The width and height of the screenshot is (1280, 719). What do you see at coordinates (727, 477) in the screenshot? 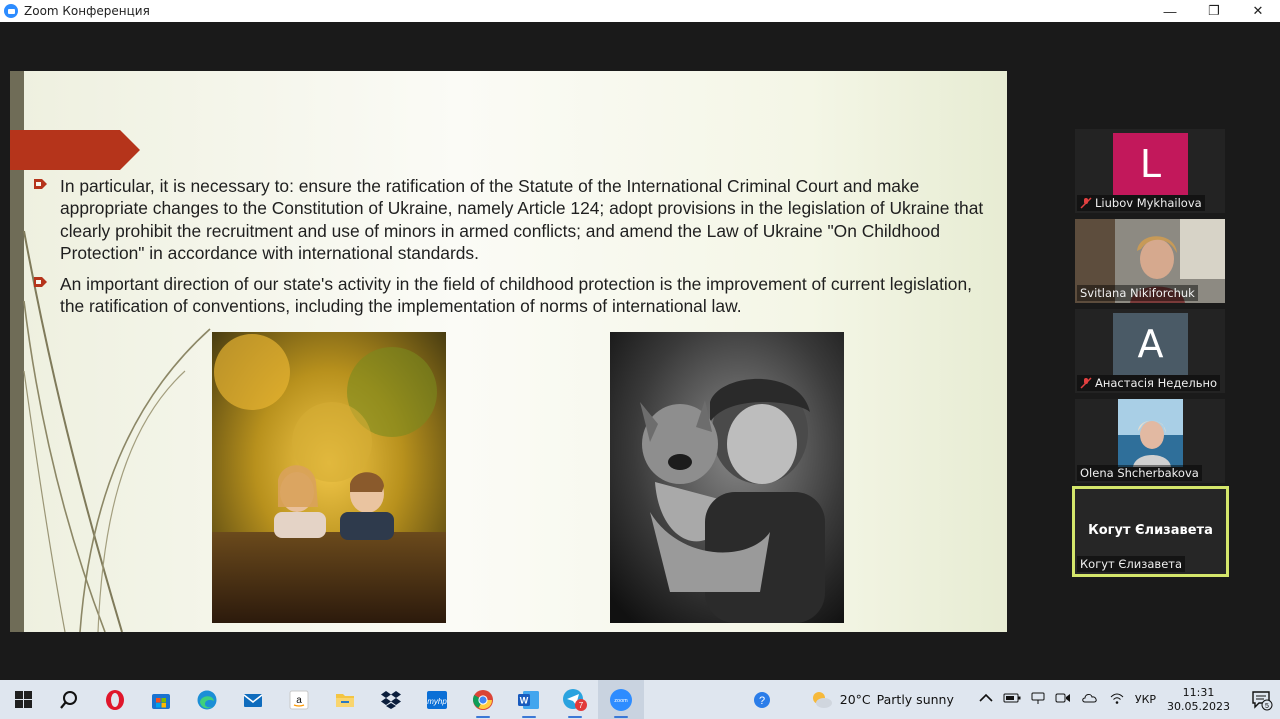
I see `boy-with-dog-photo` at bounding box center [727, 477].